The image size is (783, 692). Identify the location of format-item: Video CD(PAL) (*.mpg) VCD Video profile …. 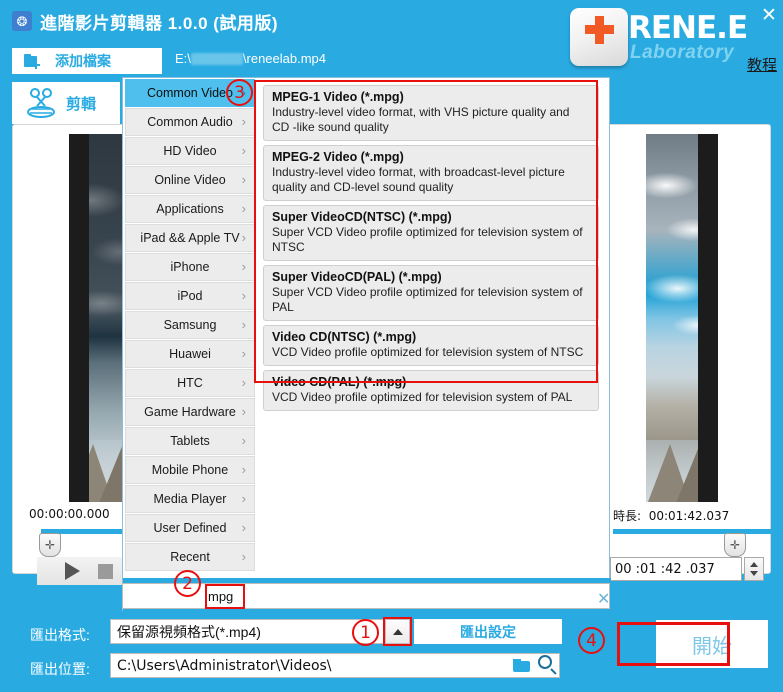
(431, 390).